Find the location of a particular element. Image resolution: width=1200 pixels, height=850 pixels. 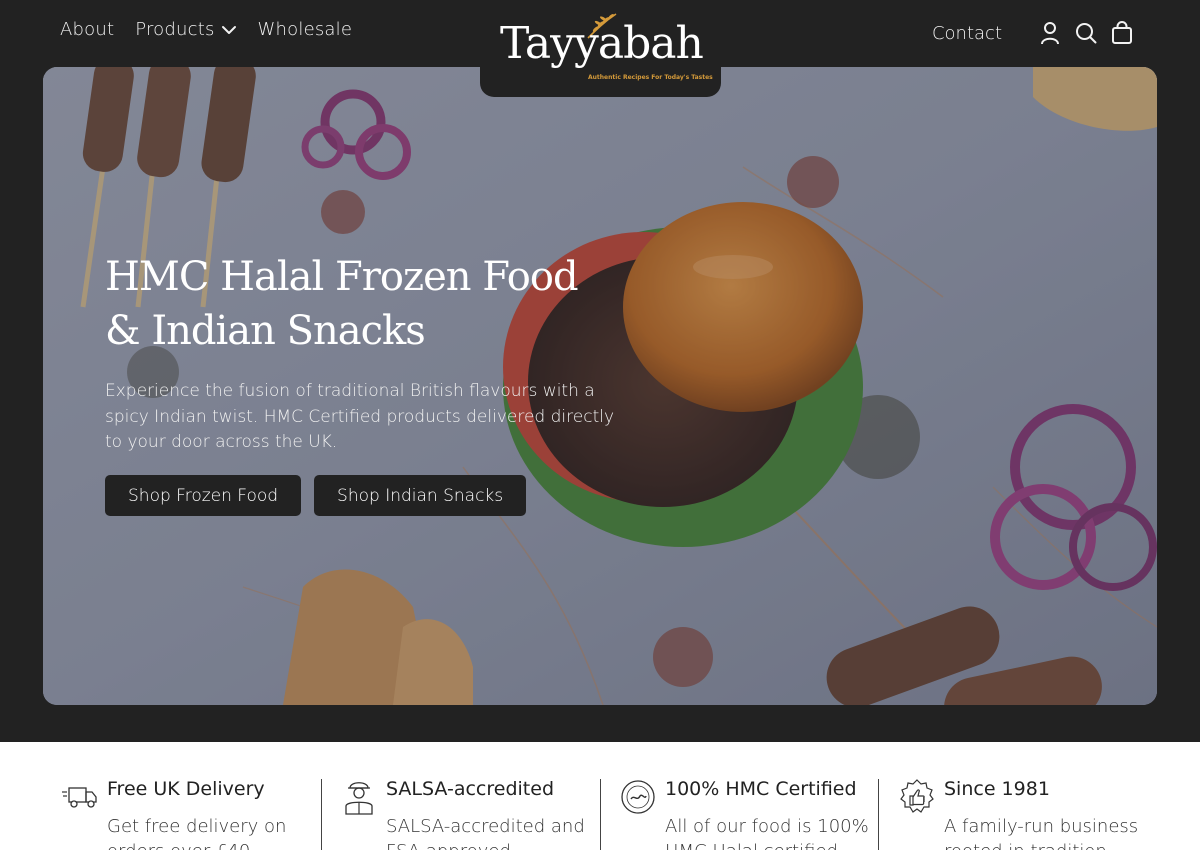

cart-icon is located at coordinates (1122, 33).